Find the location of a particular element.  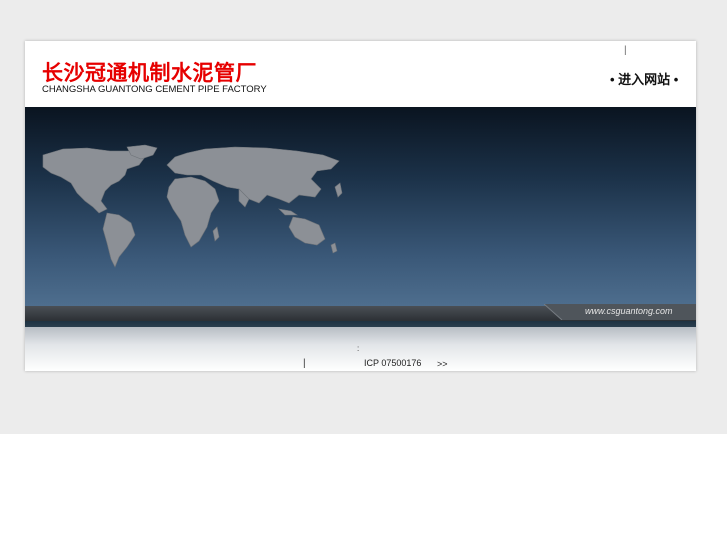

footer-colon: : is located at coordinates (358, 348).